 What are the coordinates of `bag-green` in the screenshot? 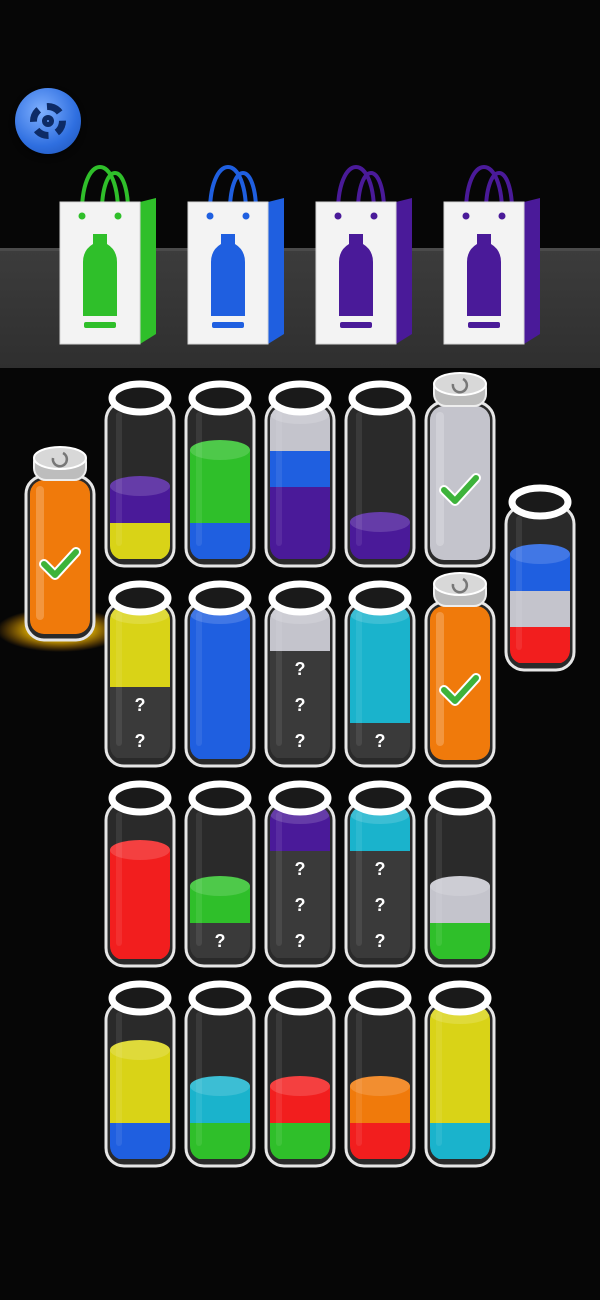 It's located at (107, 255).